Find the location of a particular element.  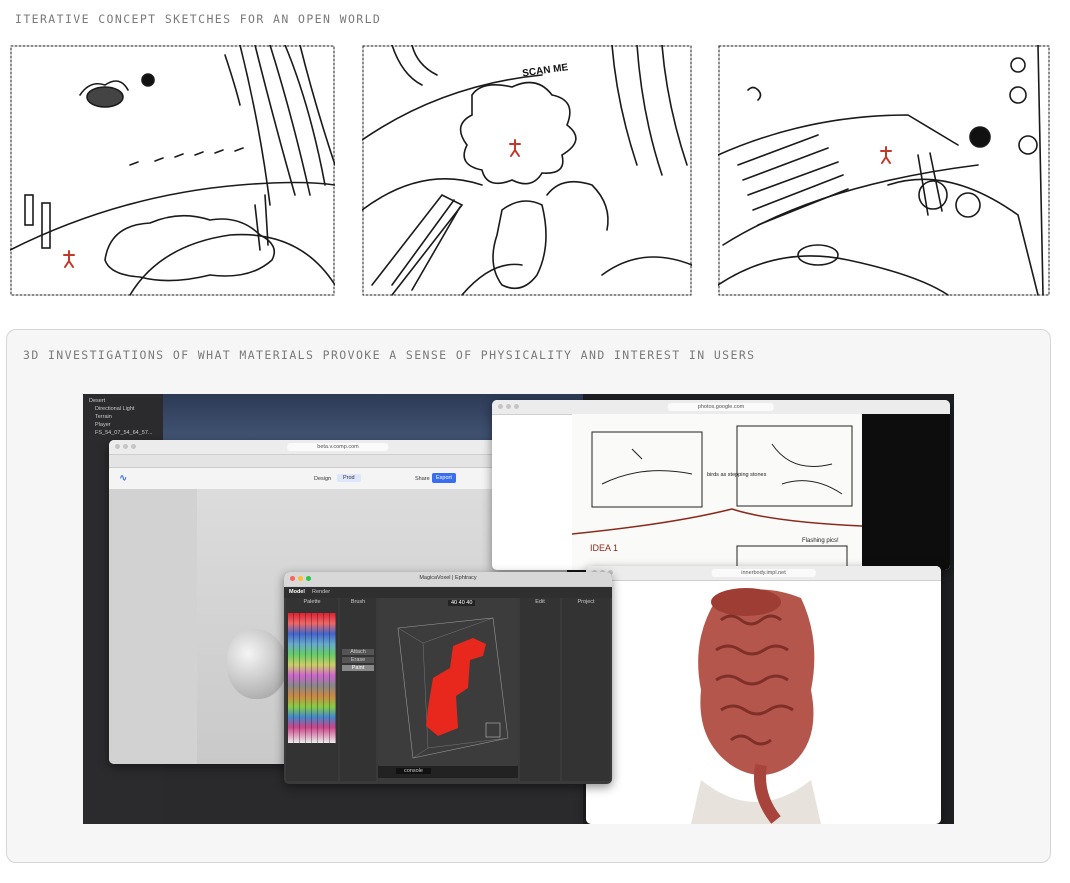

innerbody-window: innerbody.impl.net is located at coordinates (763, 695).